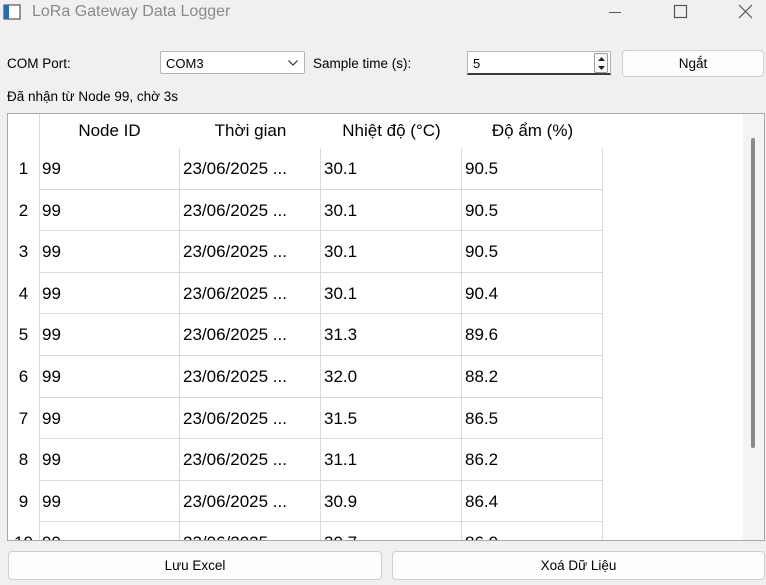 The image size is (766, 585). Describe the element at coordinates (391, 460) in the screenshot. I see `cell-temperature: 31.1` at that location.